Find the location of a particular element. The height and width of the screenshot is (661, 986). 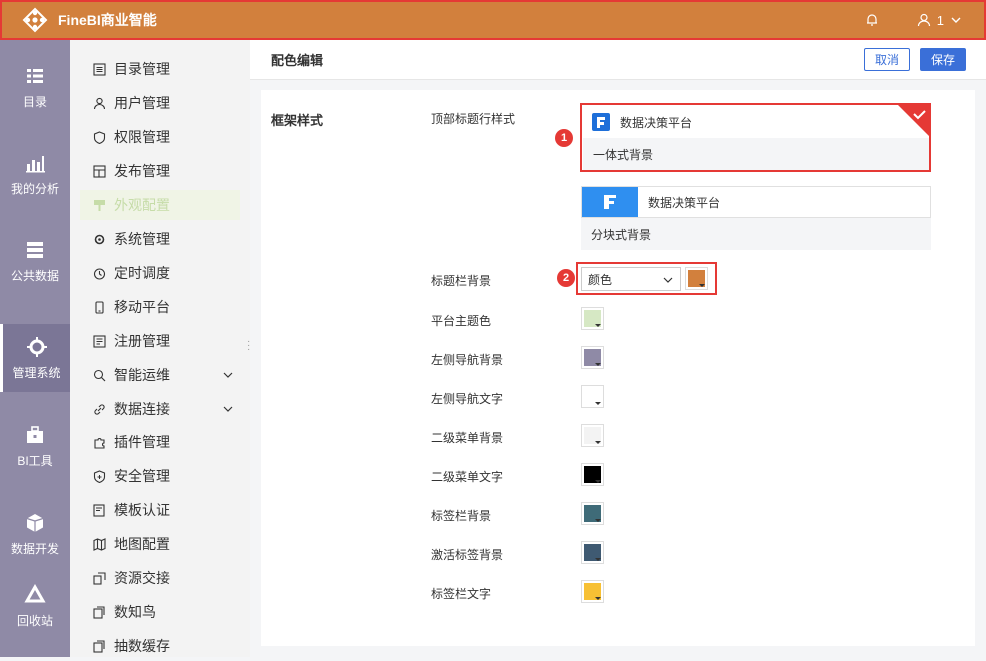

shield-icon is located at coordinates (99, 476).